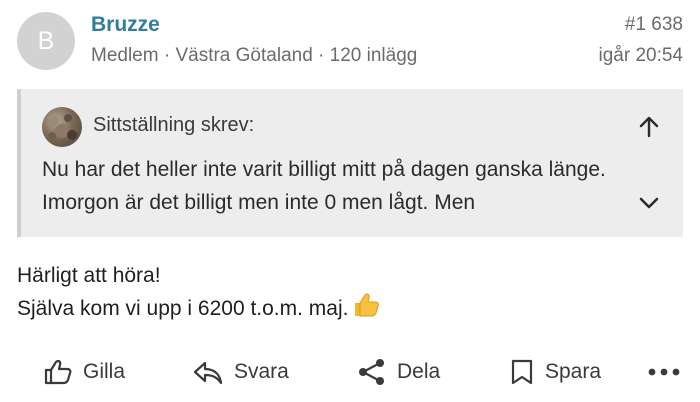 Image resolution: width=700 pixels, height=402 pixels. I want to click on arrow-up-icon, so click(649, 127).